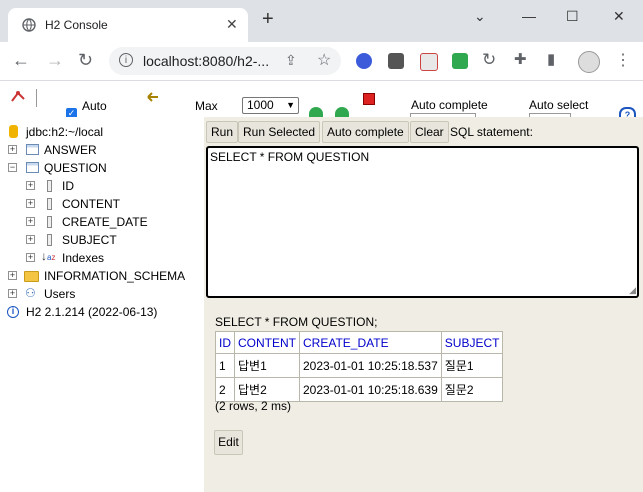  I want to click on run-icon, so click(316, 112).